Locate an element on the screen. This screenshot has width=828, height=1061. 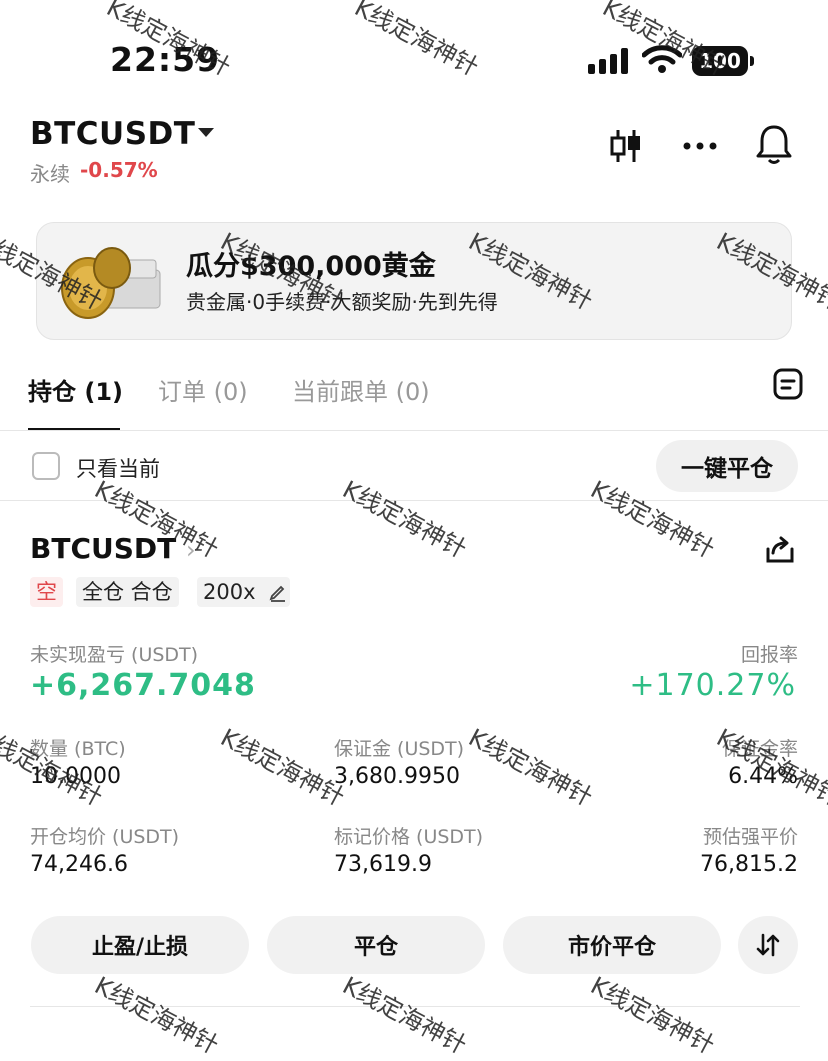
price-change: -0.57% is located at coordinates (119, 170).